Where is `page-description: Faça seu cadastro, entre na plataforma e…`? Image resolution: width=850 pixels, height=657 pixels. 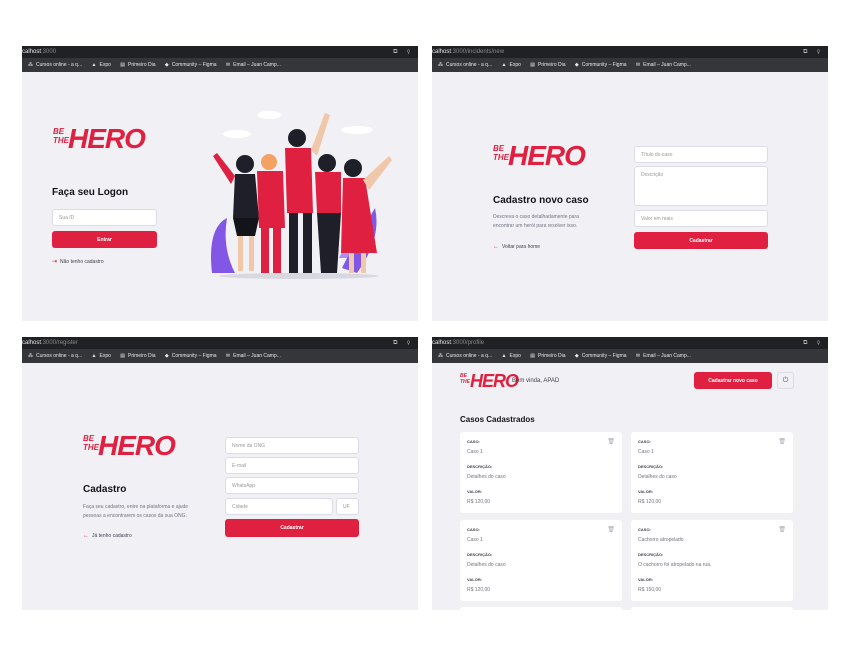 page-description: Faça seu cadastro, entre na plataforma e… is located at coordinates (136, 511).